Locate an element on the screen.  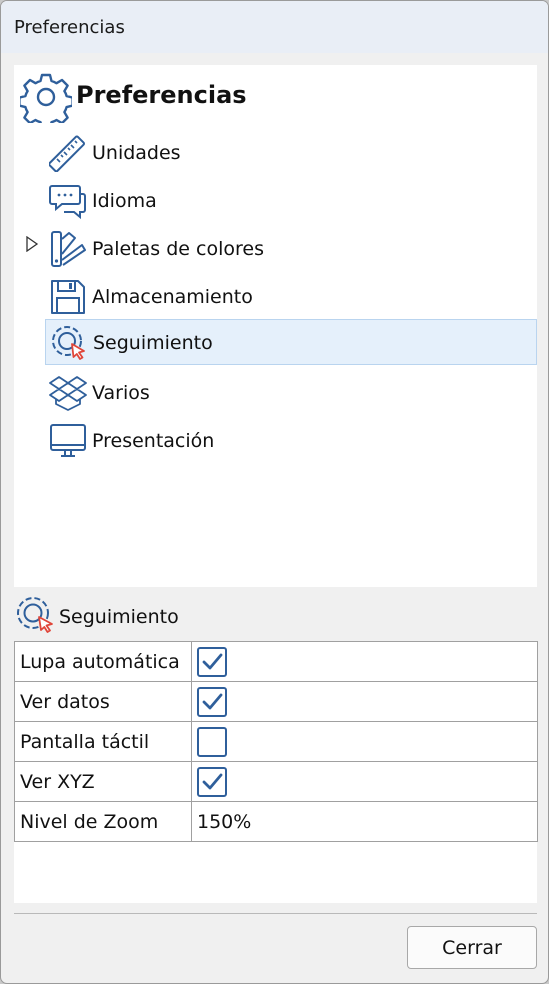
expand-triangle-icon is located at coordinates (32, 244).